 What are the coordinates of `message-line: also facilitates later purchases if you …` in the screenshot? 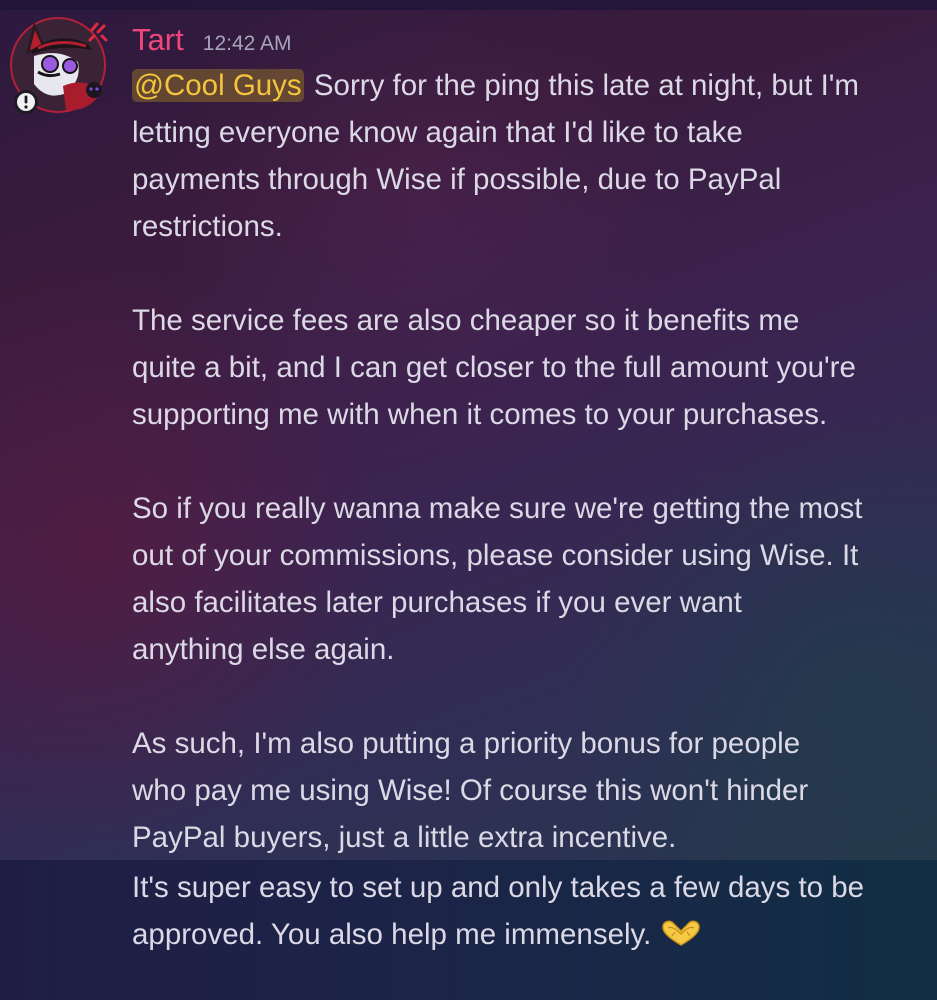 It's located at (437, 602).